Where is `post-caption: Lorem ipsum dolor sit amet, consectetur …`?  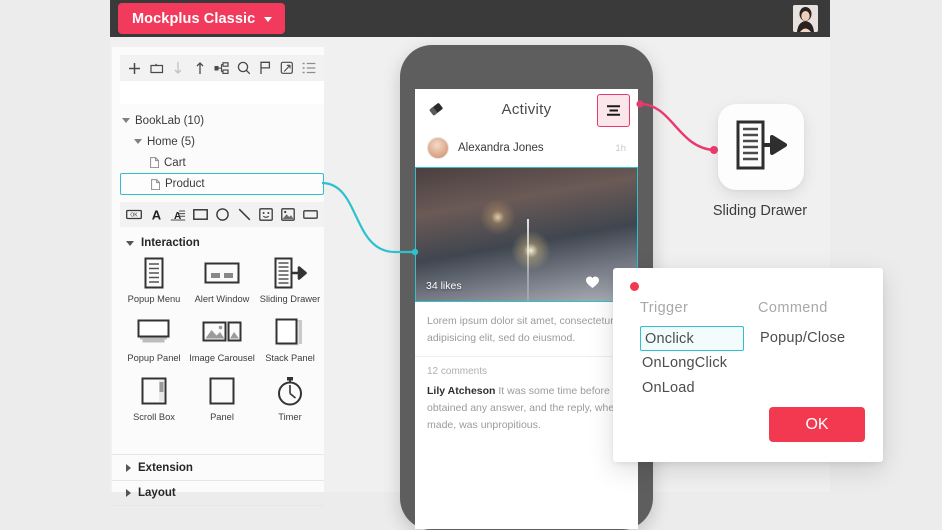
post-caption: Lorem ipsum dolor sit amet, consectetur … is located at coordinates (526, 329).